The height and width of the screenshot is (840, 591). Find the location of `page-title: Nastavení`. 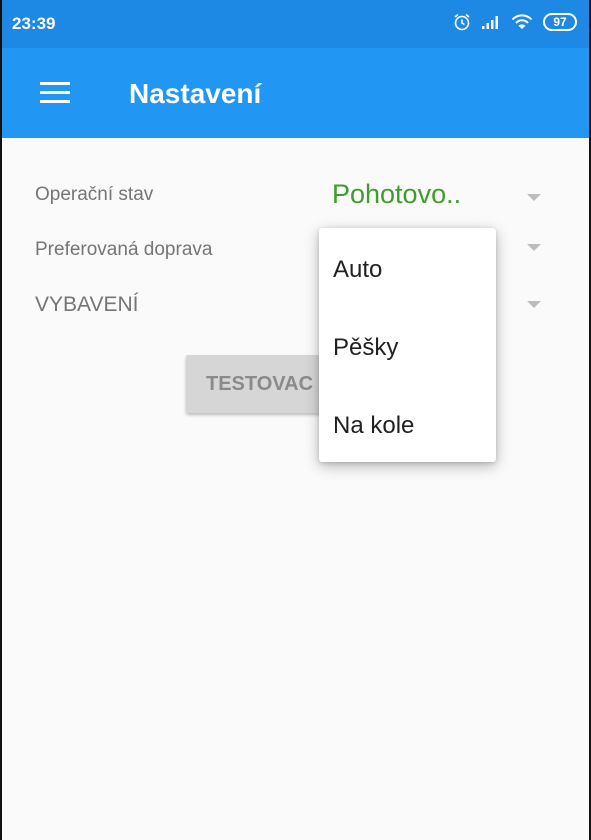

page-title: Nastavení is located at coordinates (195, 93).